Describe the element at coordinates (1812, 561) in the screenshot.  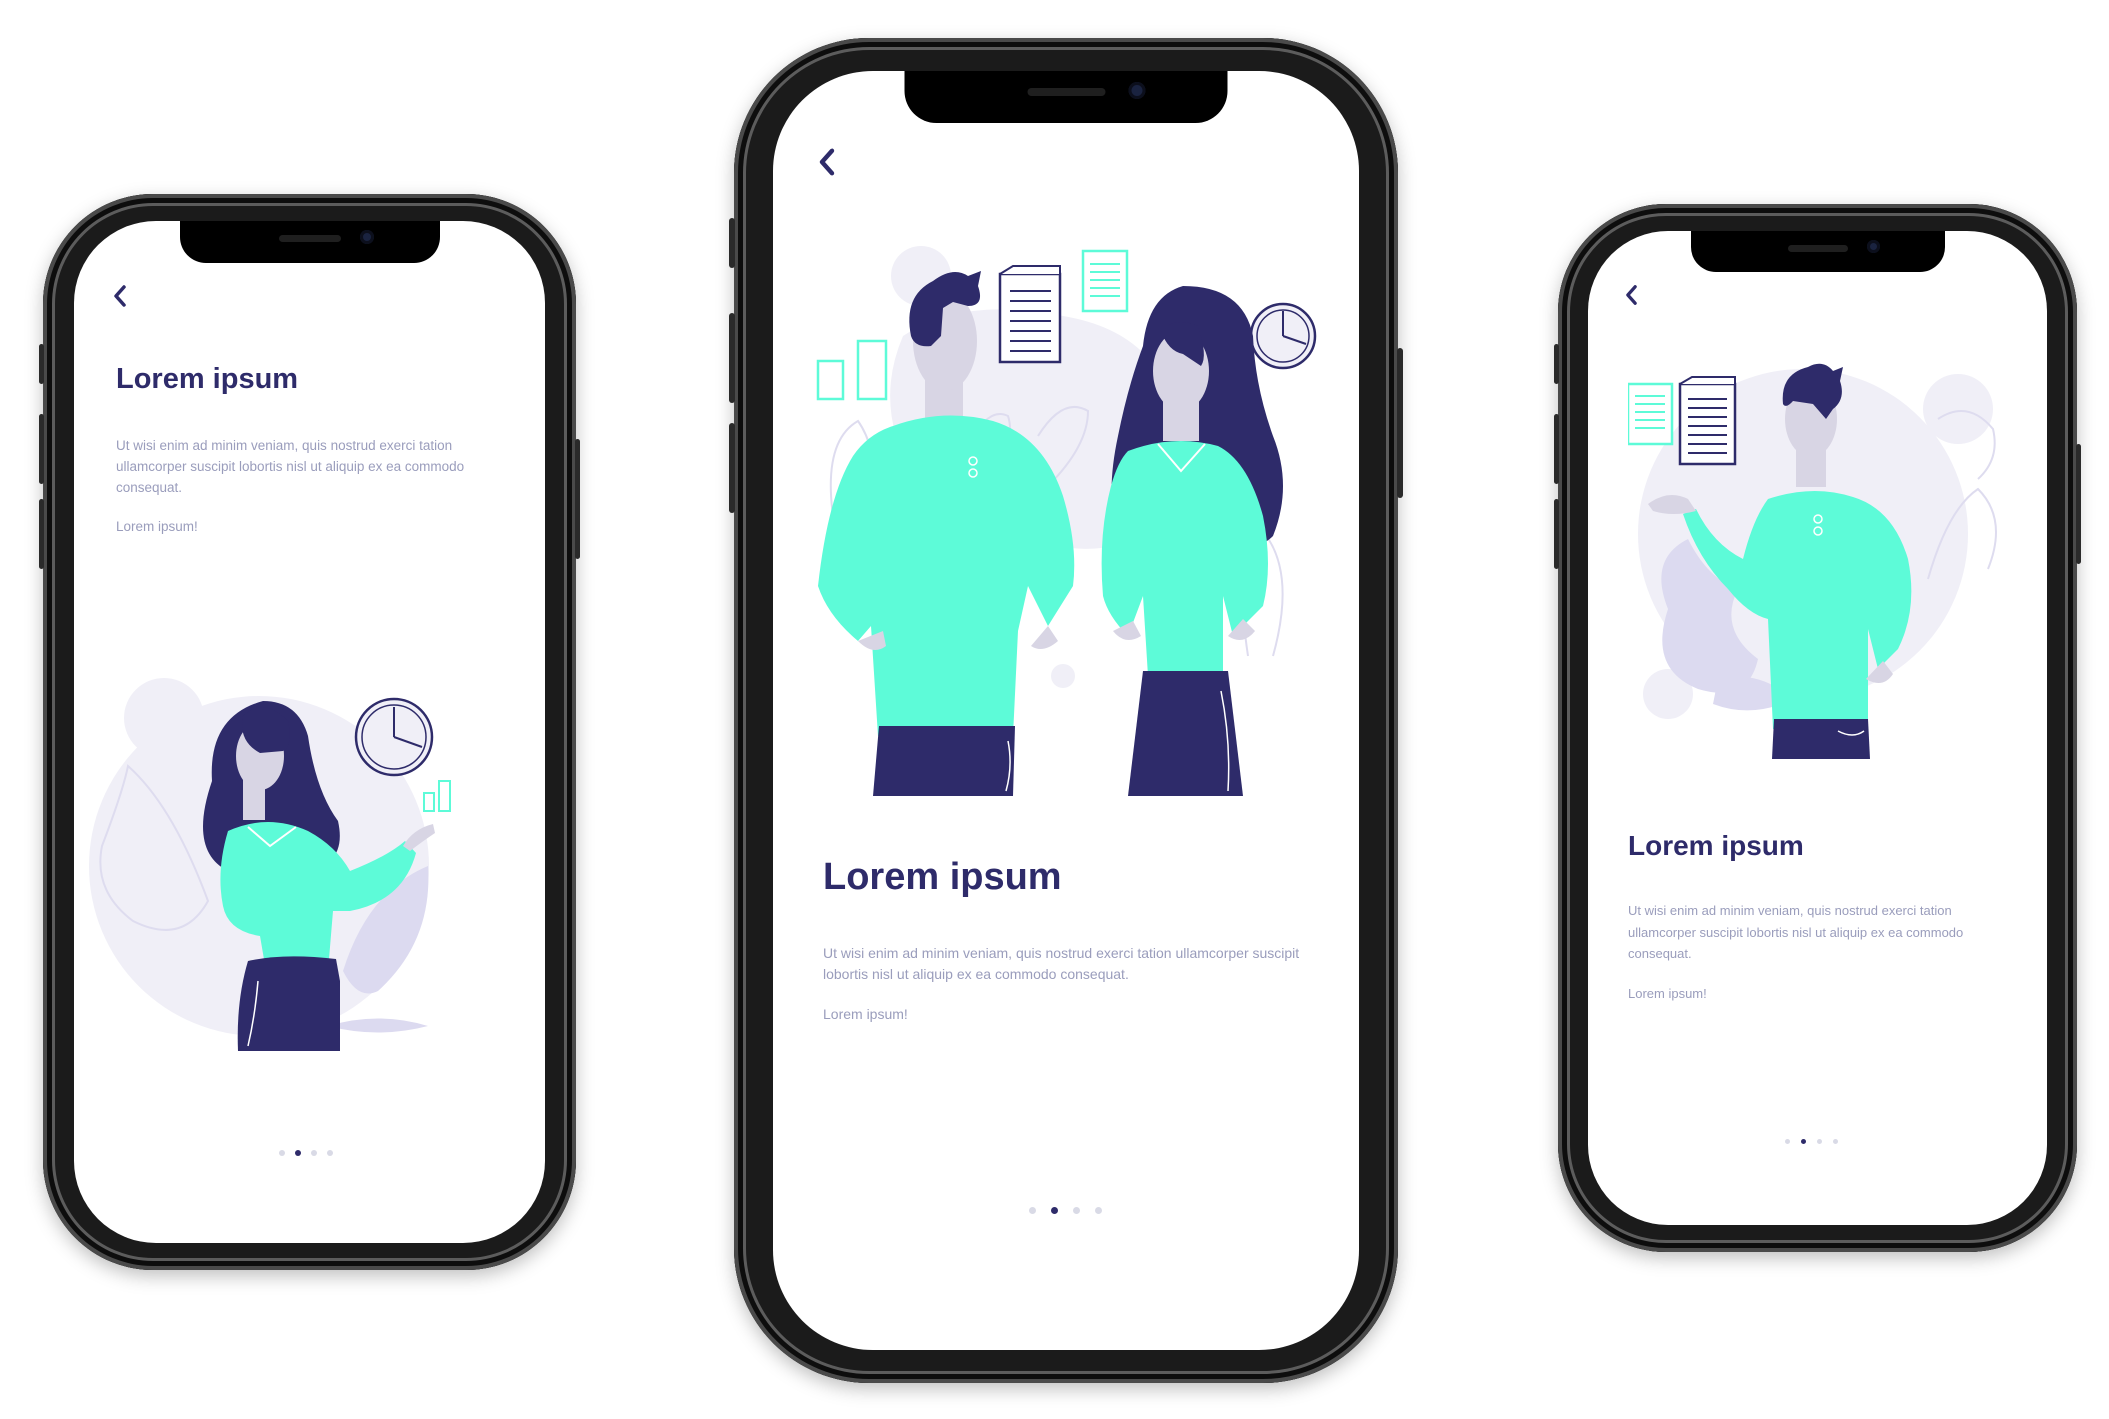
I see `man-illustration` at that location.